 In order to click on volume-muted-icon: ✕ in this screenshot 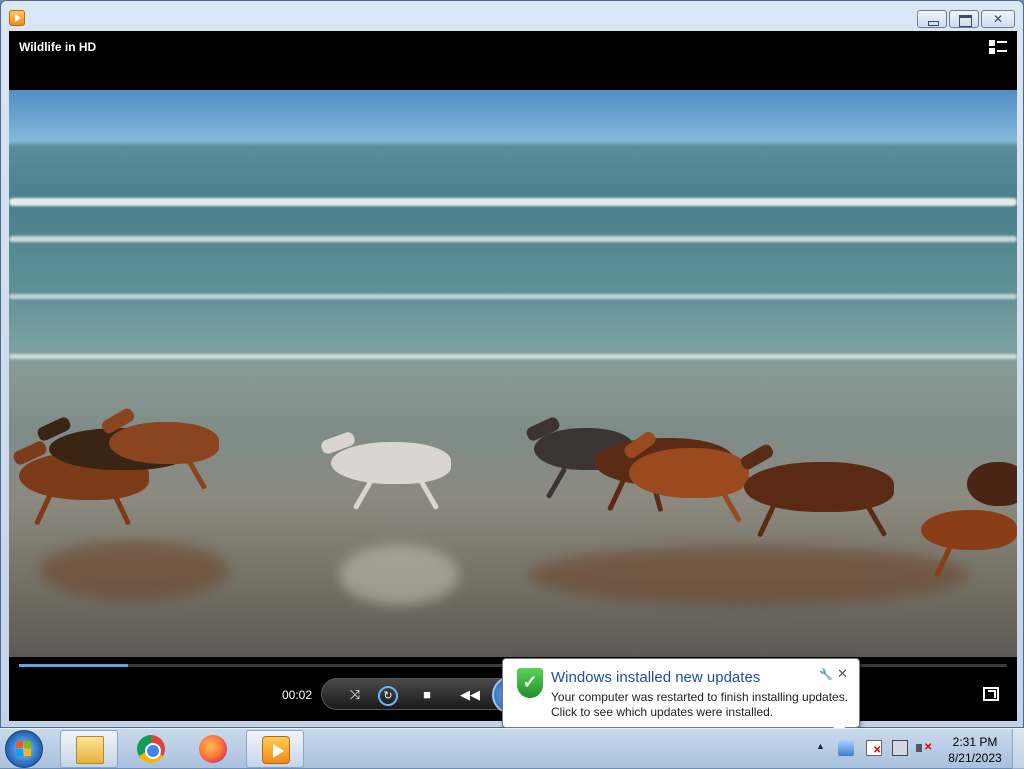, I will do `click(924, 748)`.